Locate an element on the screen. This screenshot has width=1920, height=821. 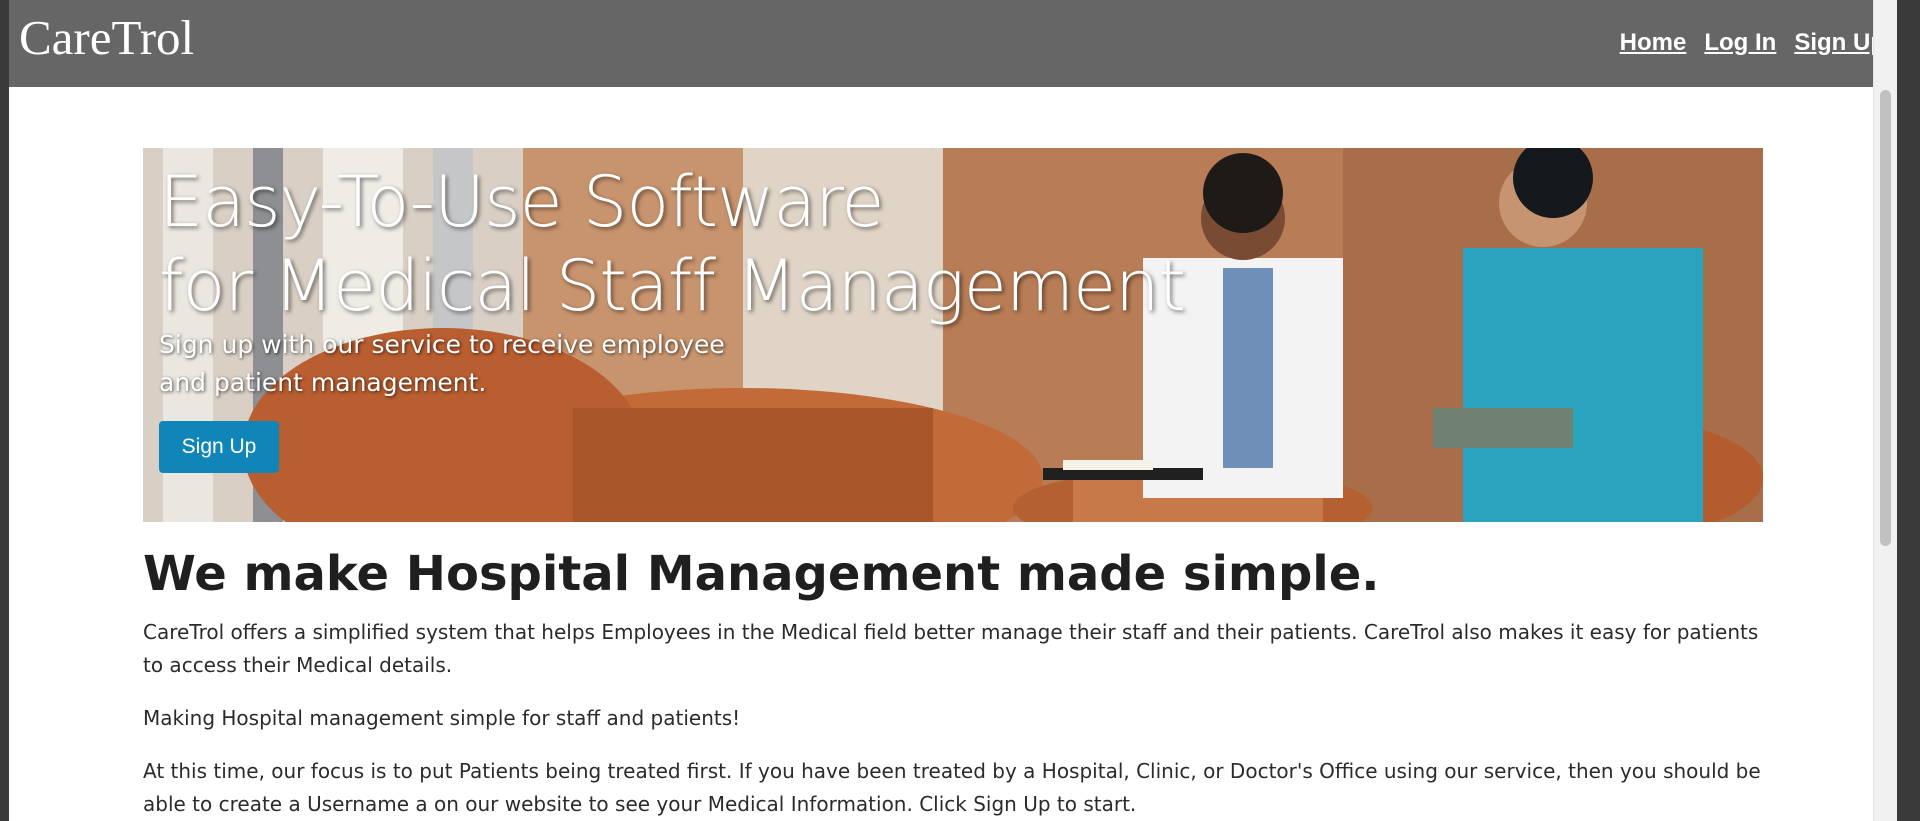
nav-signup-link: Sign Up is located at coordinates (1839, 43).